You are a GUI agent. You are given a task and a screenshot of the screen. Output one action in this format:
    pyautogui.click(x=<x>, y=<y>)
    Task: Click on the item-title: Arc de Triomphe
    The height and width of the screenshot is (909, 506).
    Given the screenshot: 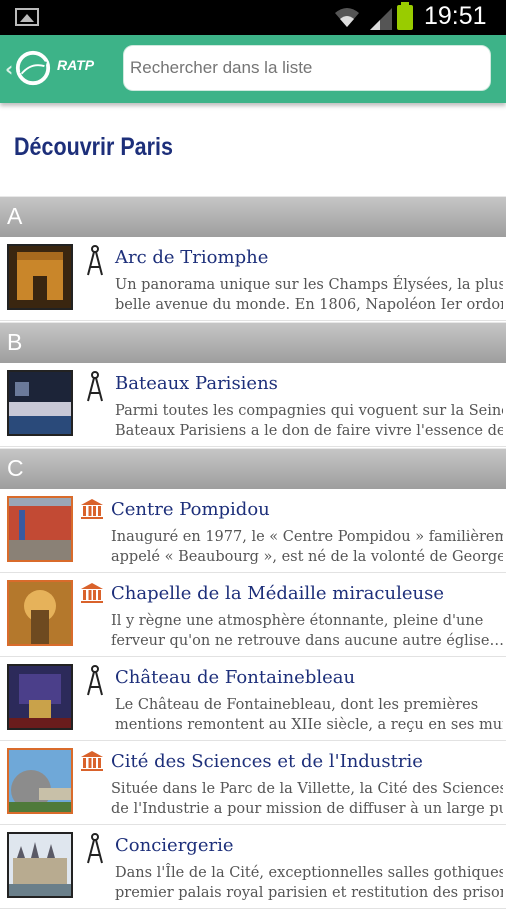 What is the action you would take?
    pyautogui.click(x=192, y=257)
    